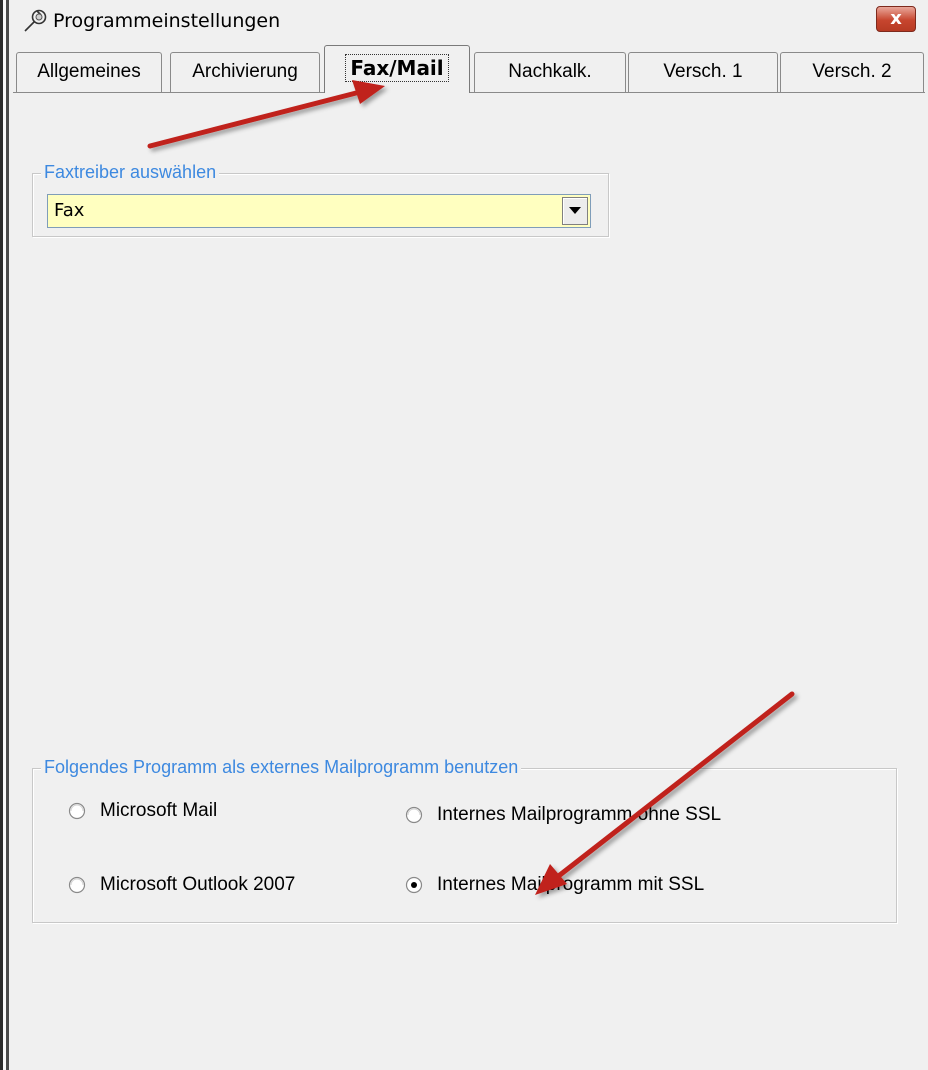  I want to click on fax-driver-group: Faxtreiber auswählen Fax, so click(320, 199).